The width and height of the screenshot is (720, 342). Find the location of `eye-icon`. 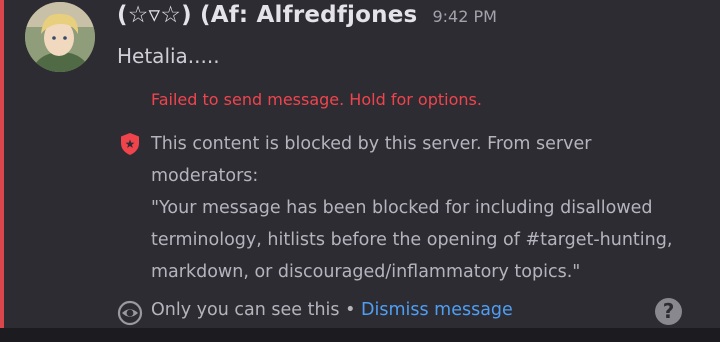

eye-icon is located at coordinates (130, 313).